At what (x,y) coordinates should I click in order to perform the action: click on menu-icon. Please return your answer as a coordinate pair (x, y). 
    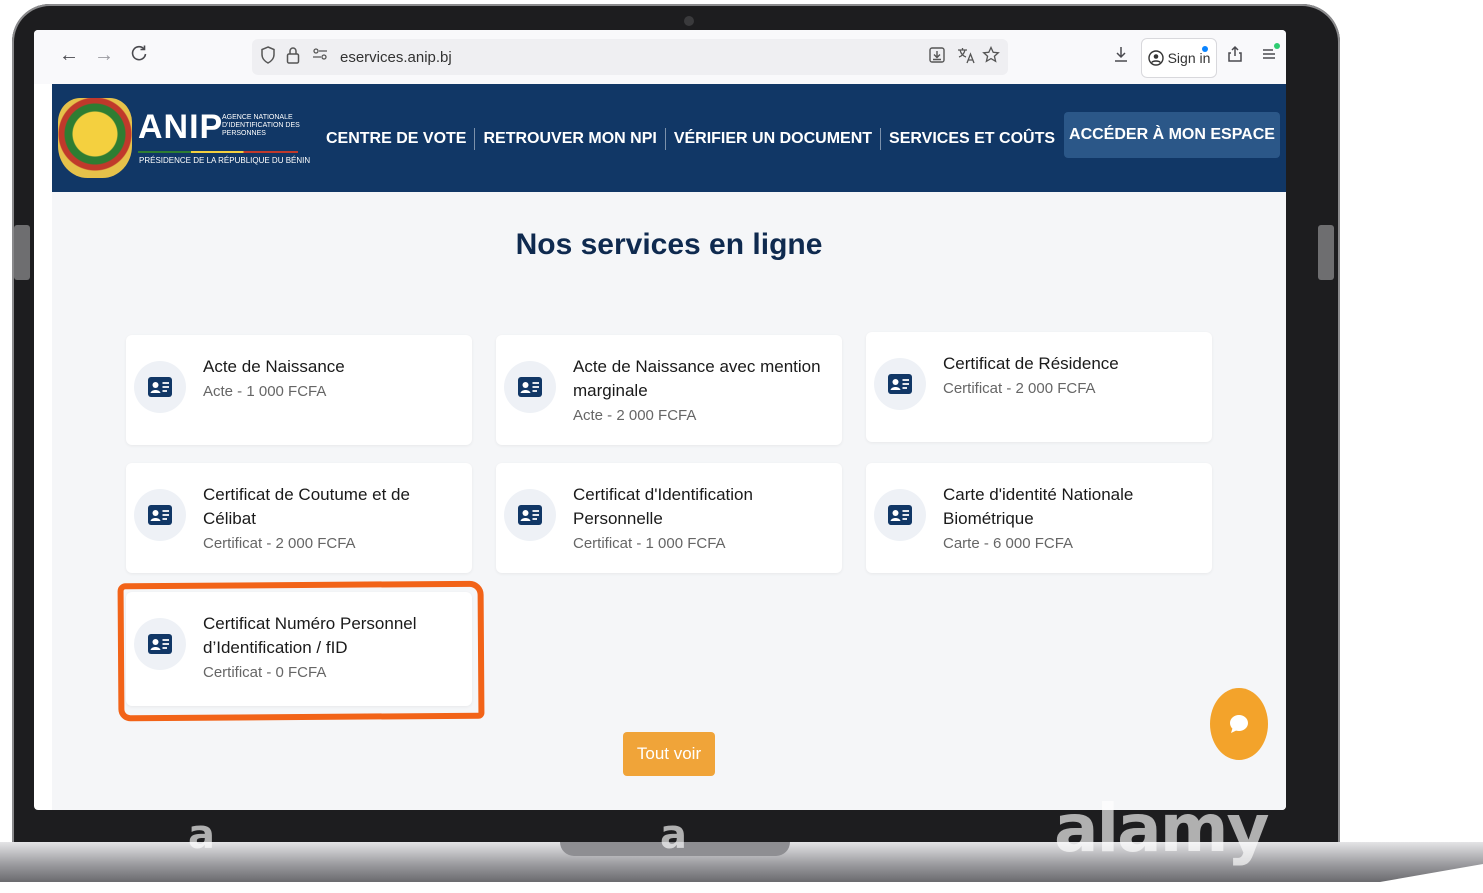
    Looking at the image, I should click on (1270, 55).